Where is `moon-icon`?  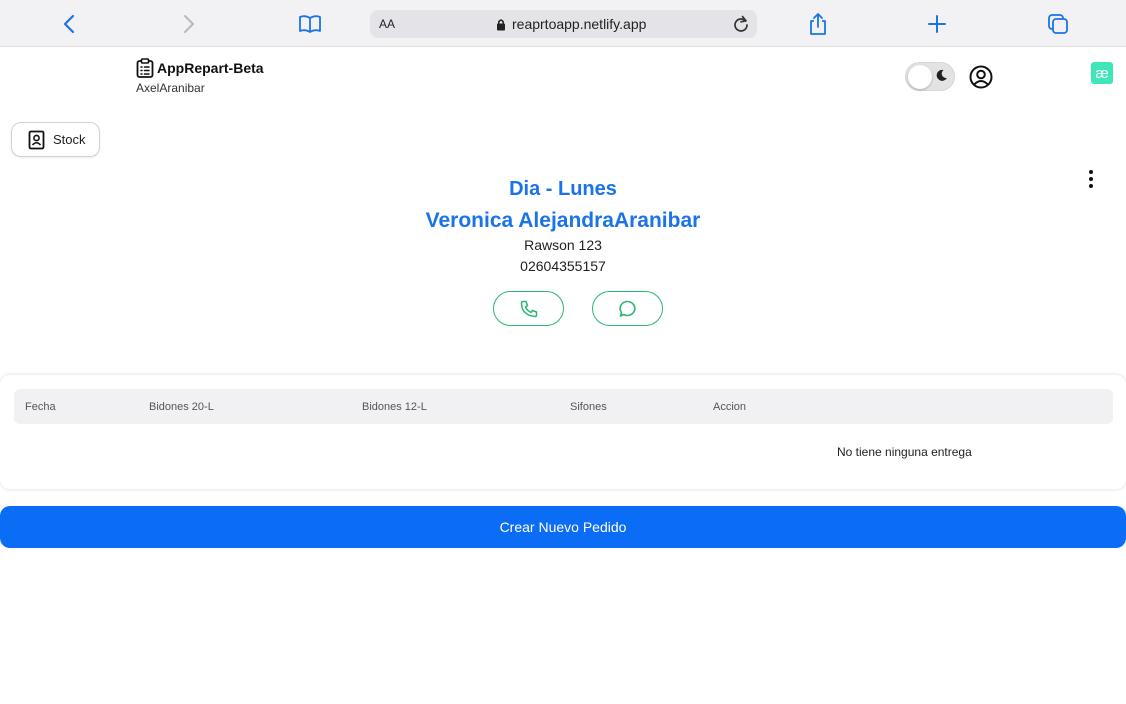 moon-icon is located at coordinates (941, 75).